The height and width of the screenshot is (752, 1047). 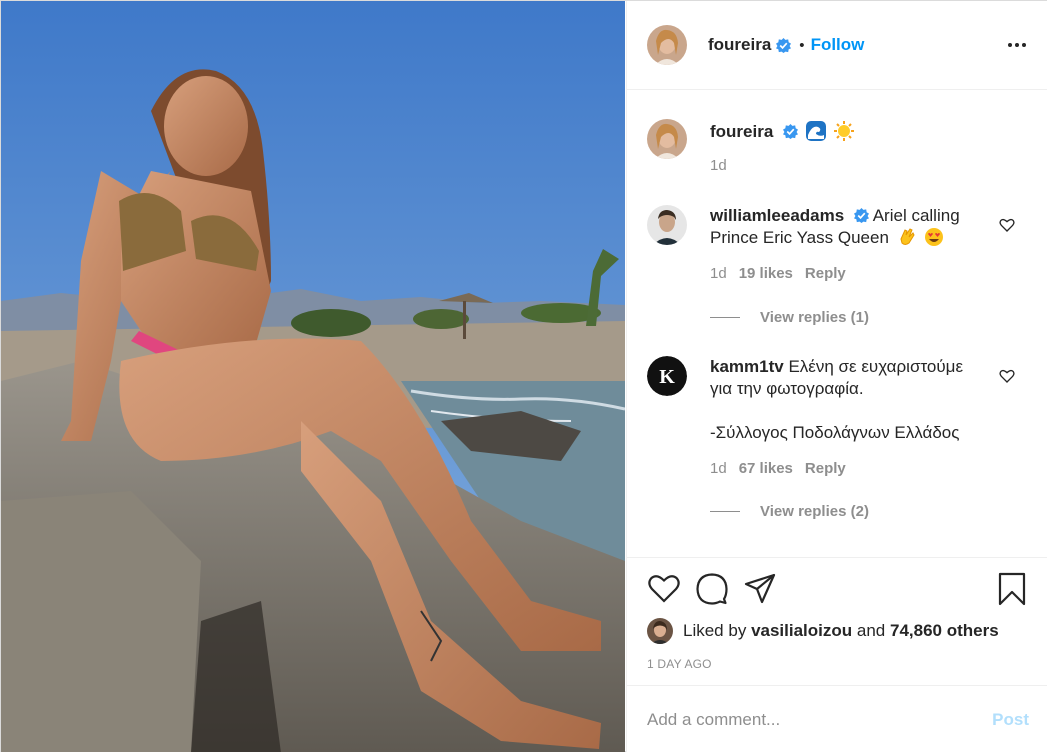 I want to click on post-header: foureira • Follow, so click(x=837, y=45).